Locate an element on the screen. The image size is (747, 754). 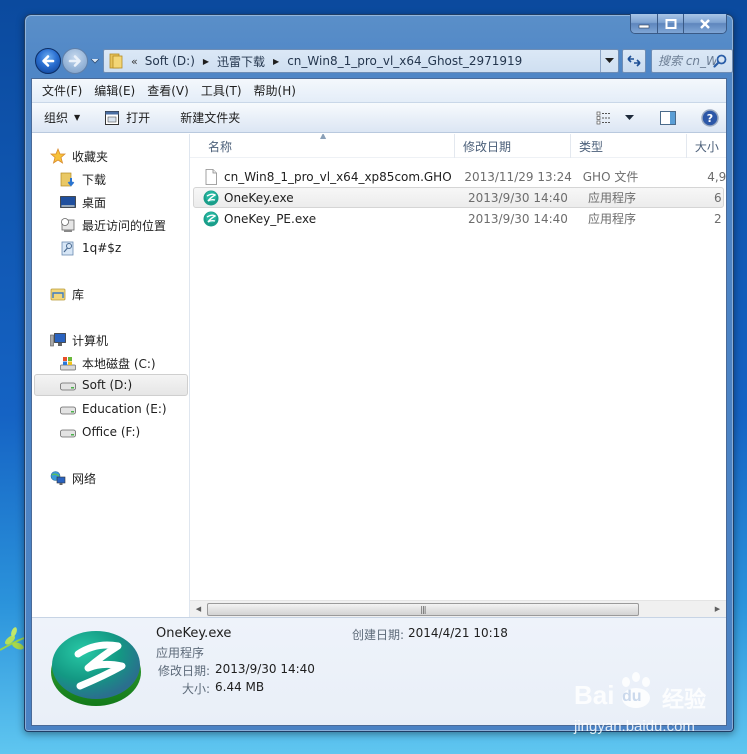
sidebar-item-shortcut: 1q#$z is located at coordinates (90, 248).